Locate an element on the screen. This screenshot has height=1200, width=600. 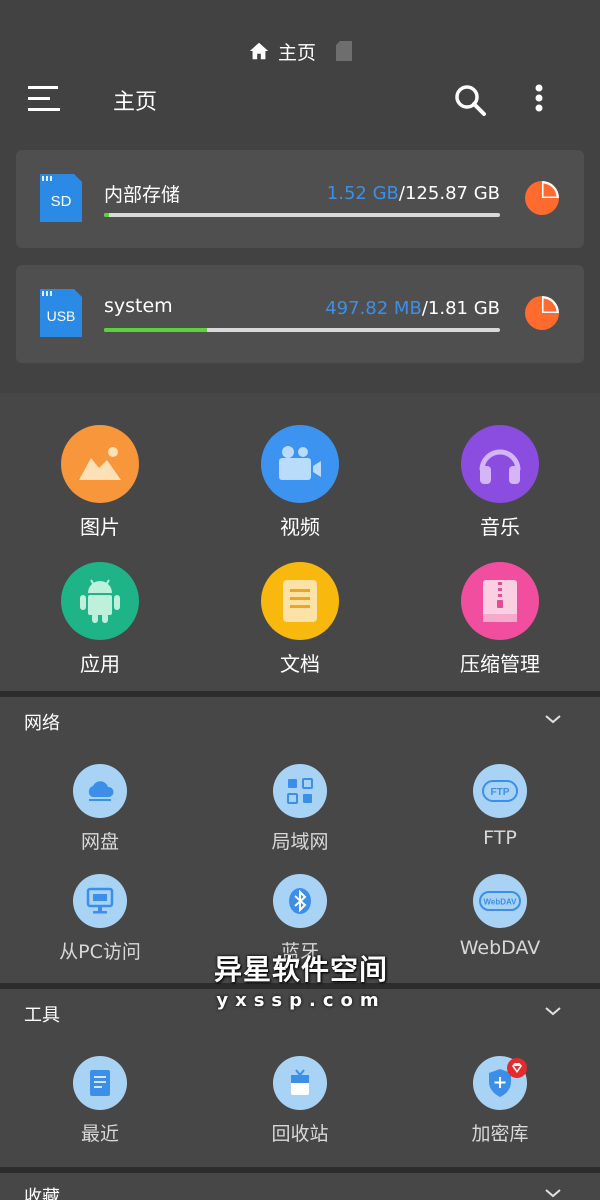
category-label: 文档 is located at coordinates (300, 664).